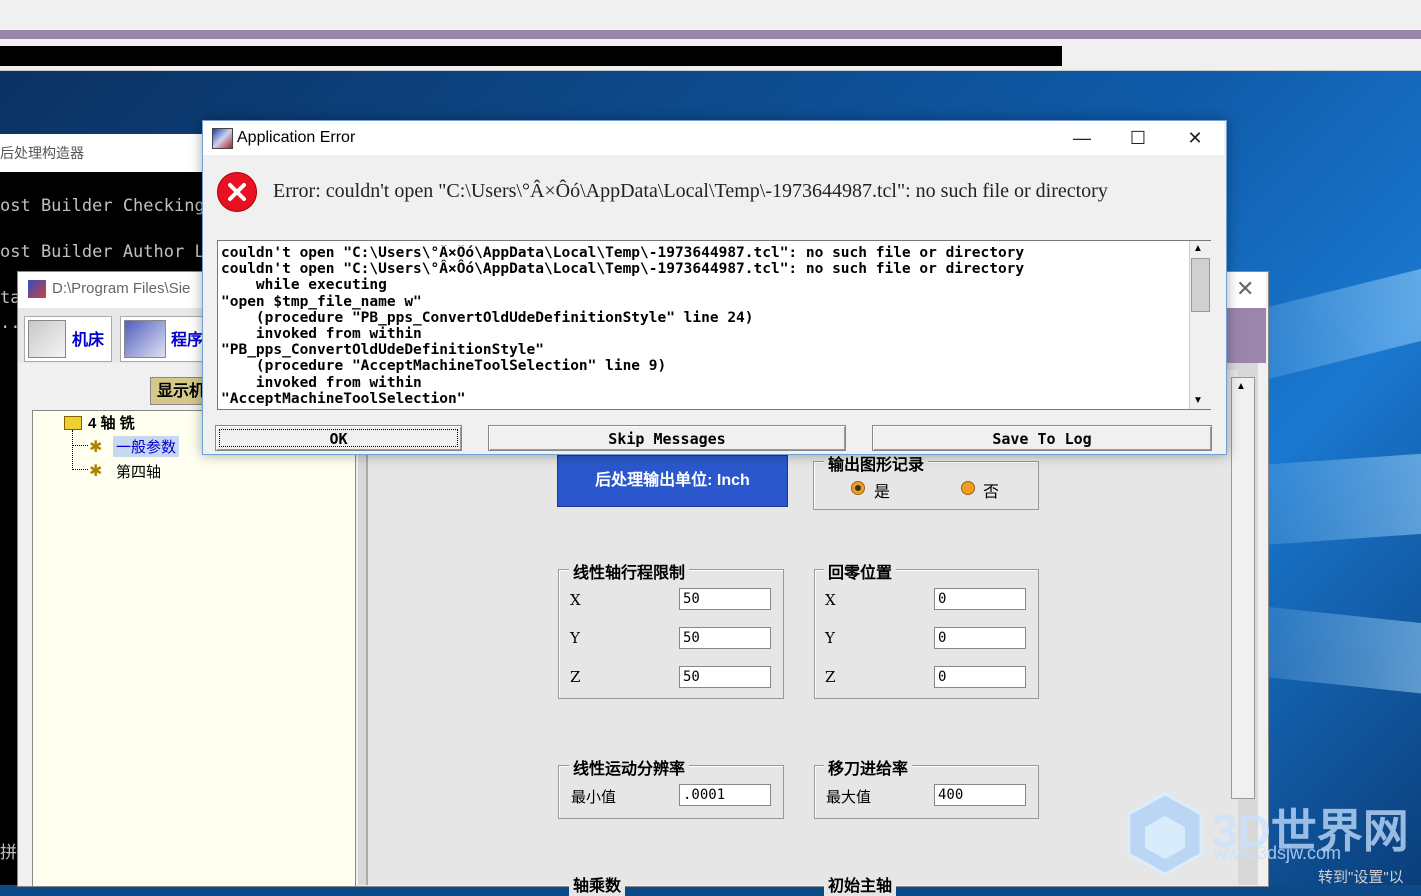 This screenshot has height=896, width=1421. I want to click on scroll-thumb, so click(1200, 285).